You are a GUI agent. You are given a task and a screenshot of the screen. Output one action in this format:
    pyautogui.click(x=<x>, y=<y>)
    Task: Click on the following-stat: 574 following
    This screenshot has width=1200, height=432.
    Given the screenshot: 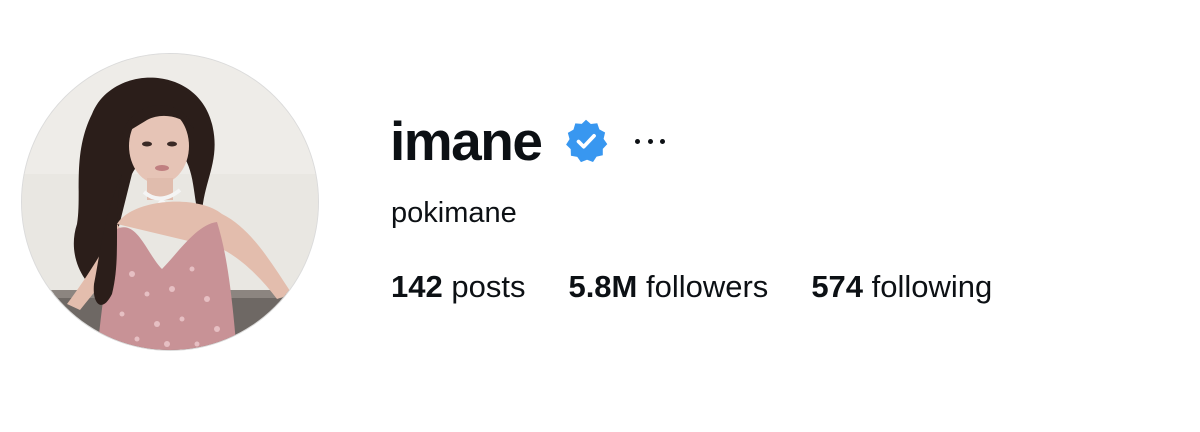 What is the action you would take?
    pyautogui.click(x=901, y=287)
    